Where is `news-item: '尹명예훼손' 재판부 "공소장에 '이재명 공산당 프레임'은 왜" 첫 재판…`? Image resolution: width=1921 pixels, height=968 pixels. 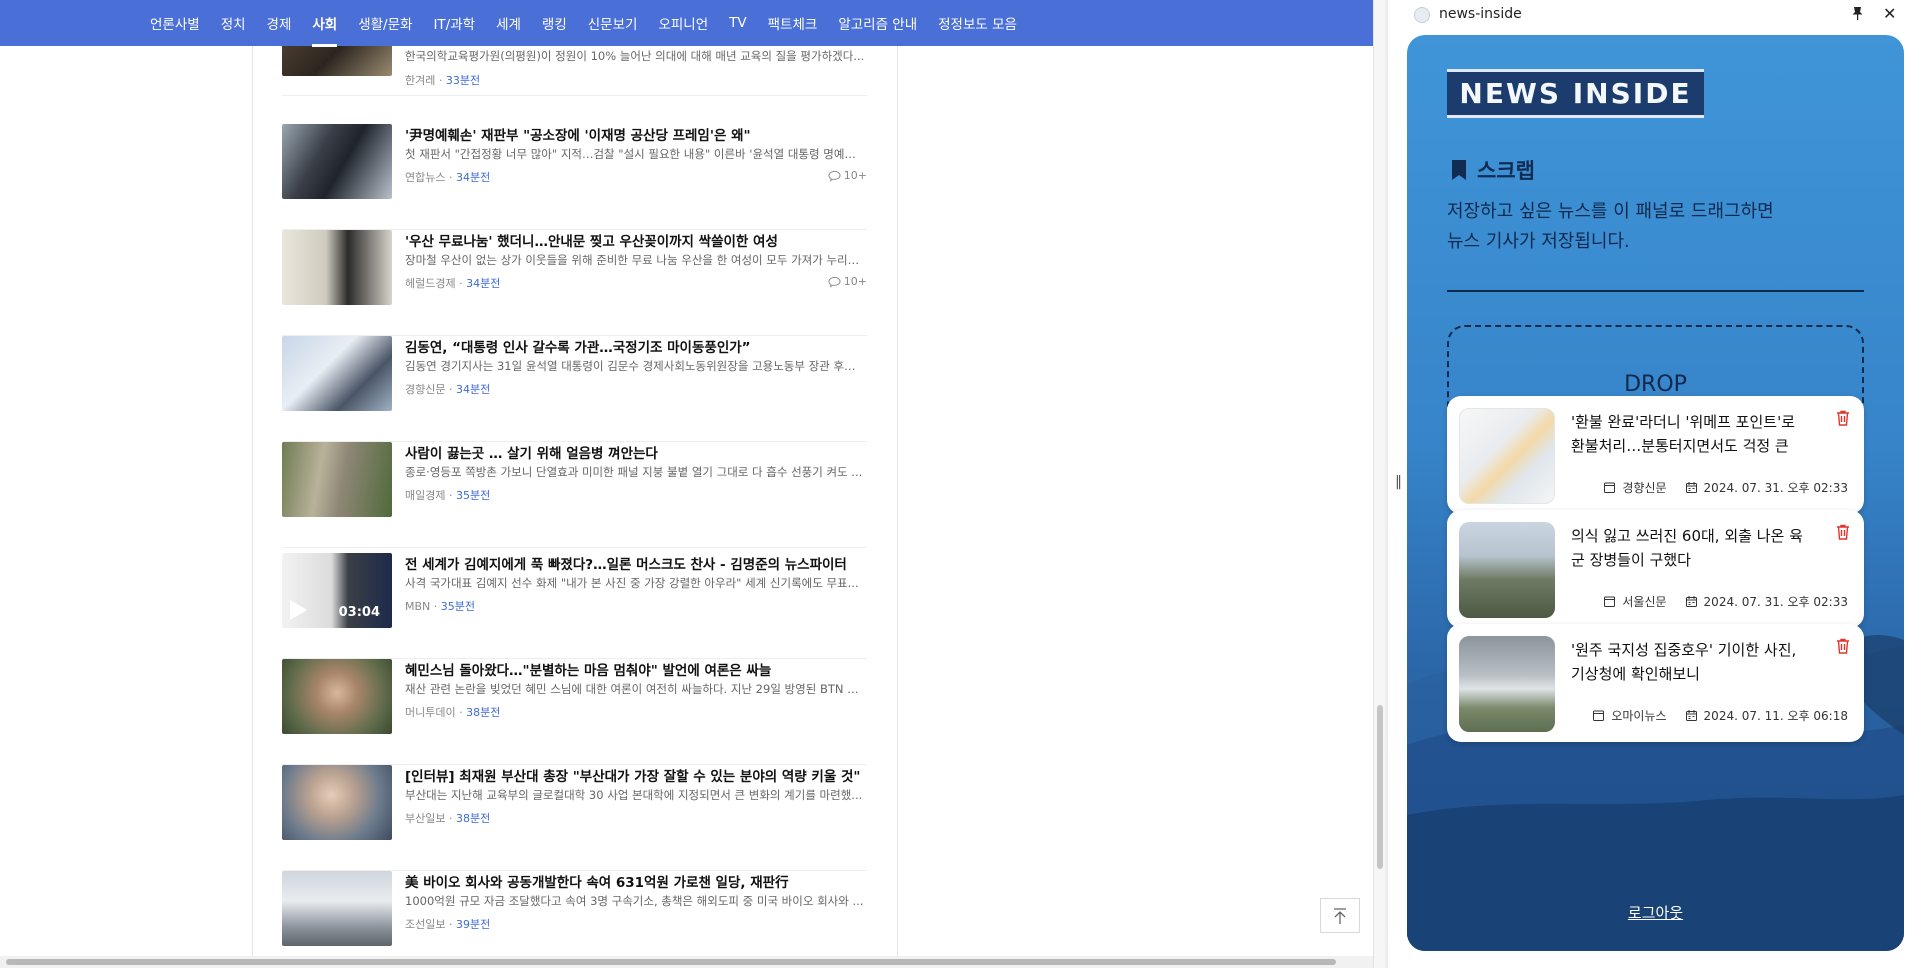 news-item: '尹명예훼손' 재판부 "공소장에 '이재명 공산당 프레임'은 왜" 첫 재판… is located at coordinates (574, 177).